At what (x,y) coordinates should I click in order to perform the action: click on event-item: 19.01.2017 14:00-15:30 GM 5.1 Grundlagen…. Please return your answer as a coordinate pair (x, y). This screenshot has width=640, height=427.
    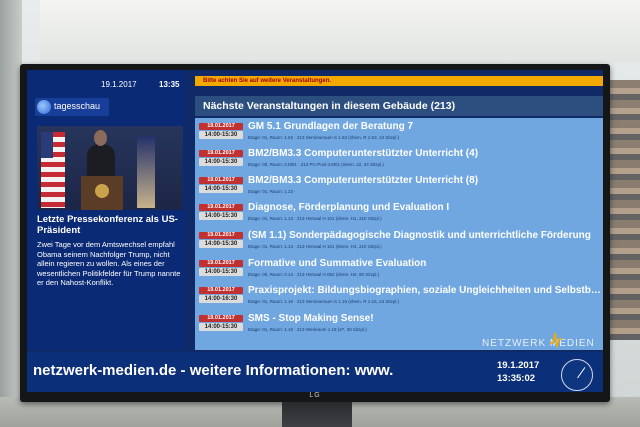
    Looking at the image, I should click on (399, 133).